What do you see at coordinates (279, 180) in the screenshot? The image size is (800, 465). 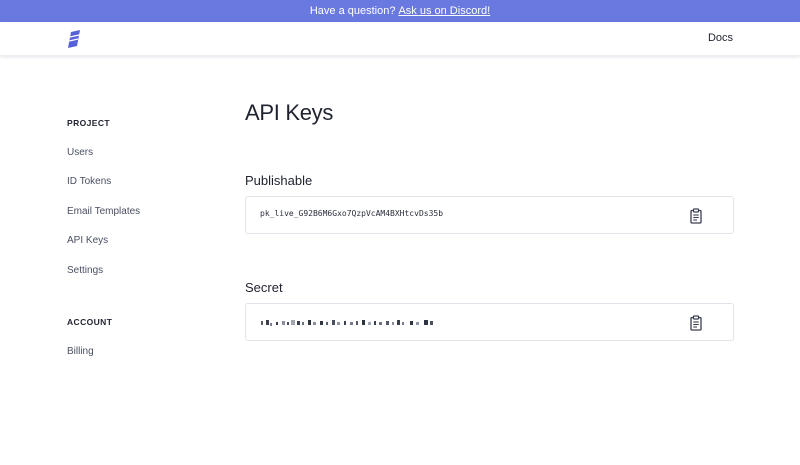 I see `publishable-section-title: Publishable` at bounding box center [279, 180].